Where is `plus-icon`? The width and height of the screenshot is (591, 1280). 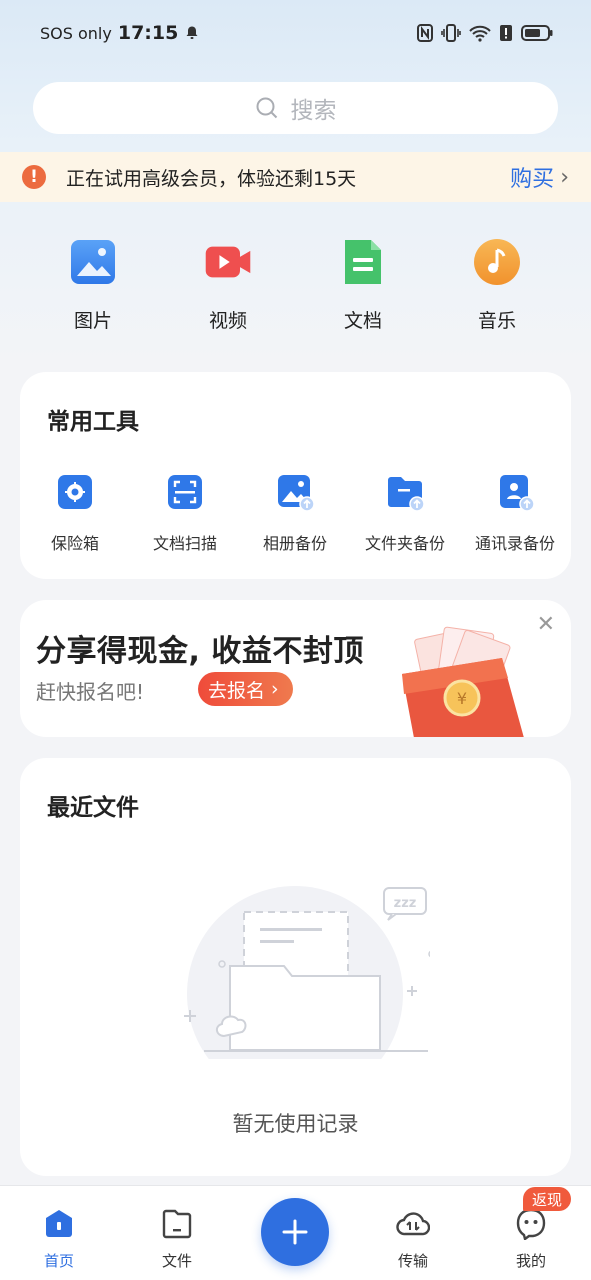 plus-icon is located at coordinates (295, 1232).